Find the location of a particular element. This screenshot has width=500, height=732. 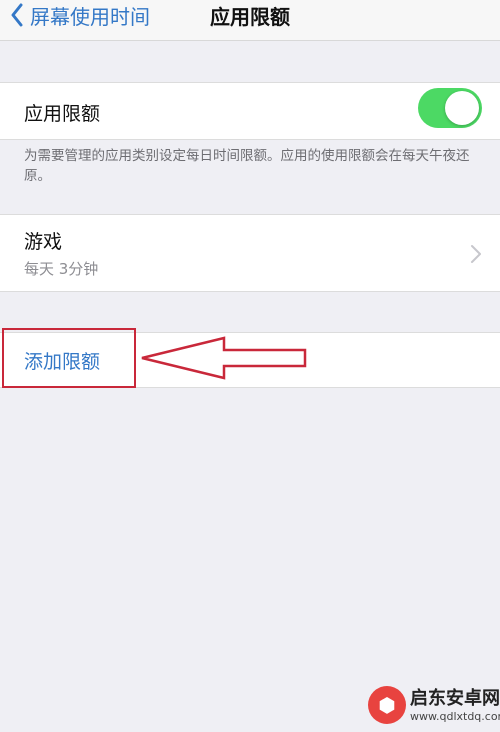

page-title: 应用限额 is located at coordinates (250, 16).